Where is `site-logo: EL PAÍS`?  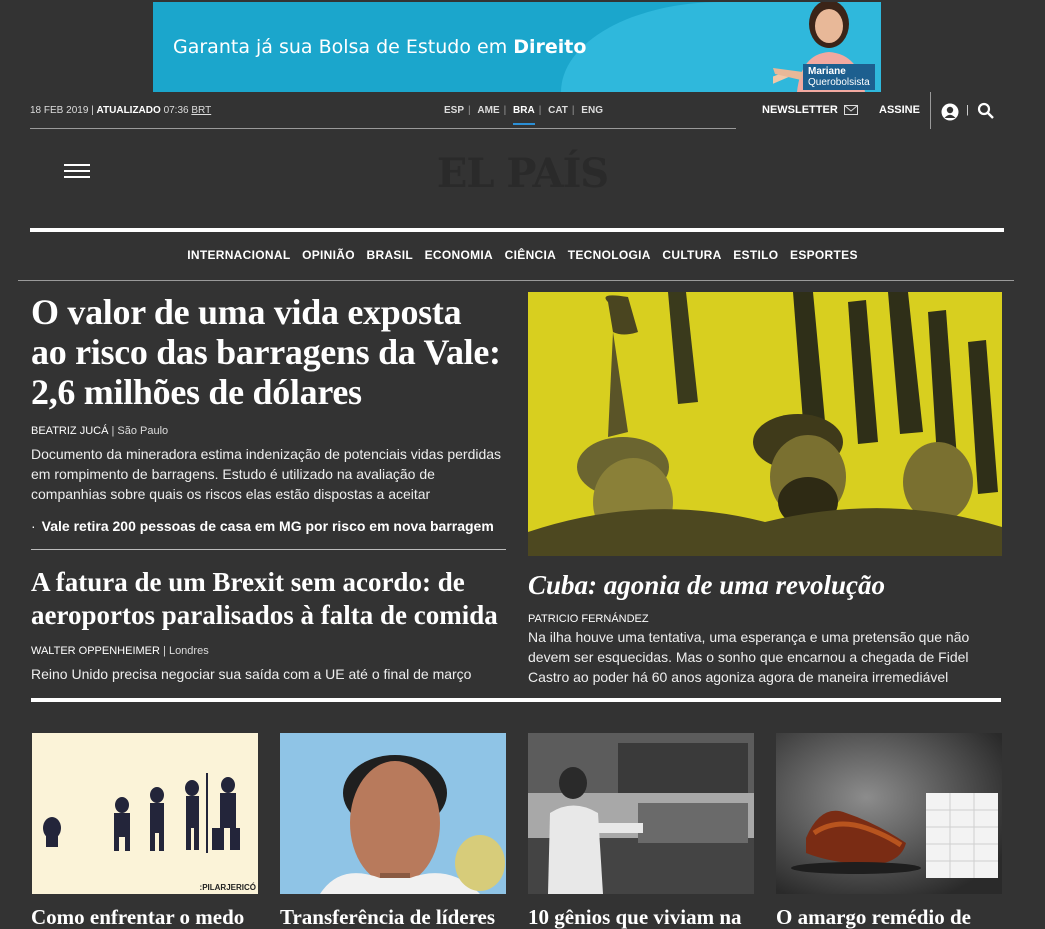
site-logo: EL PAÍS is located at coordinates (522, 173).